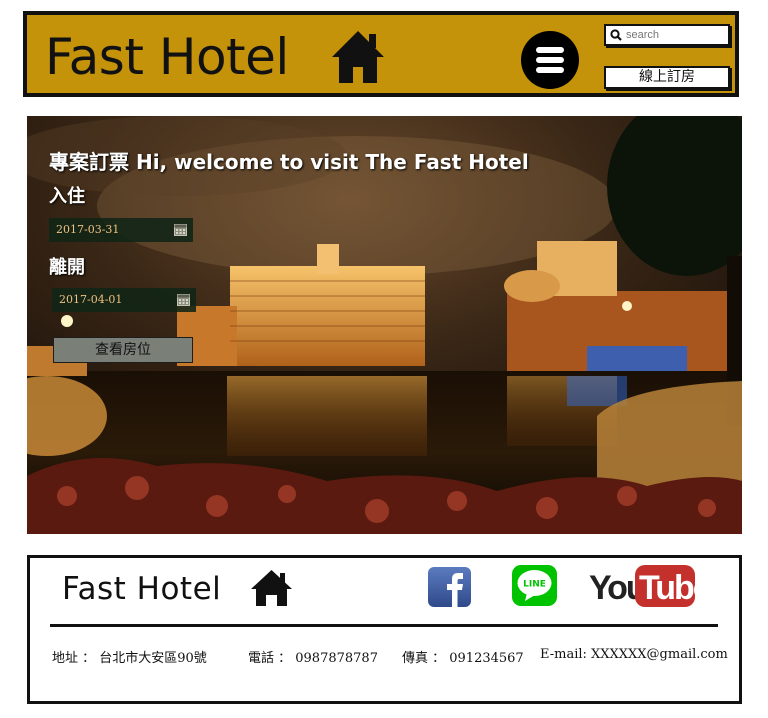 The height and width of the screenshot is (718, 768). Describe the element at coordinates (667, 77) in the screenshot. I see `online-booking-button: 線上訂房` at that location.